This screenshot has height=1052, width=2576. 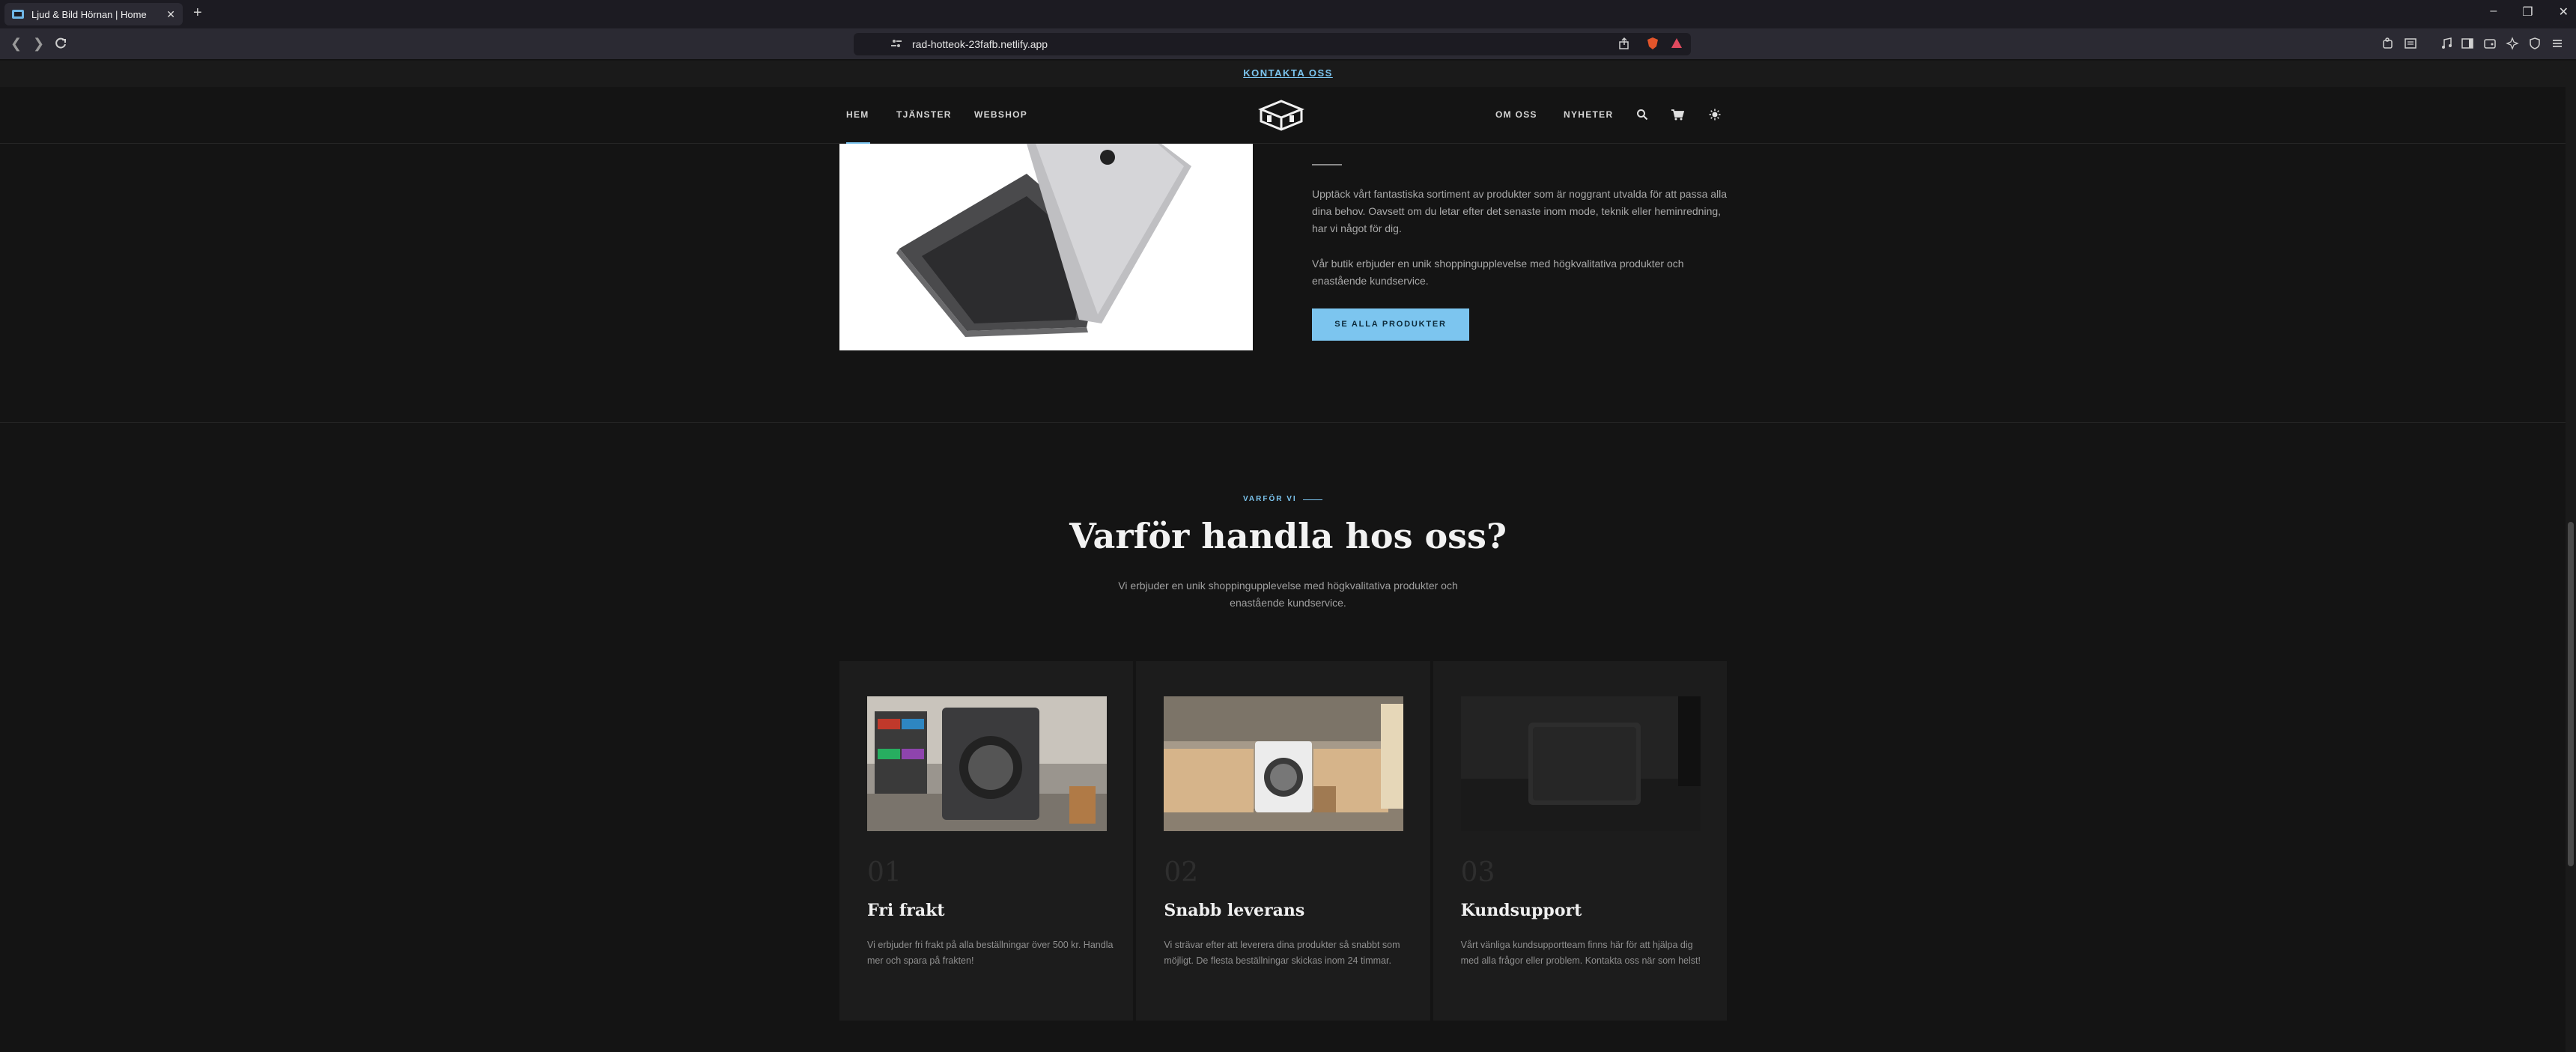 I want to click on section-divider, so click(x=1288, y=422).